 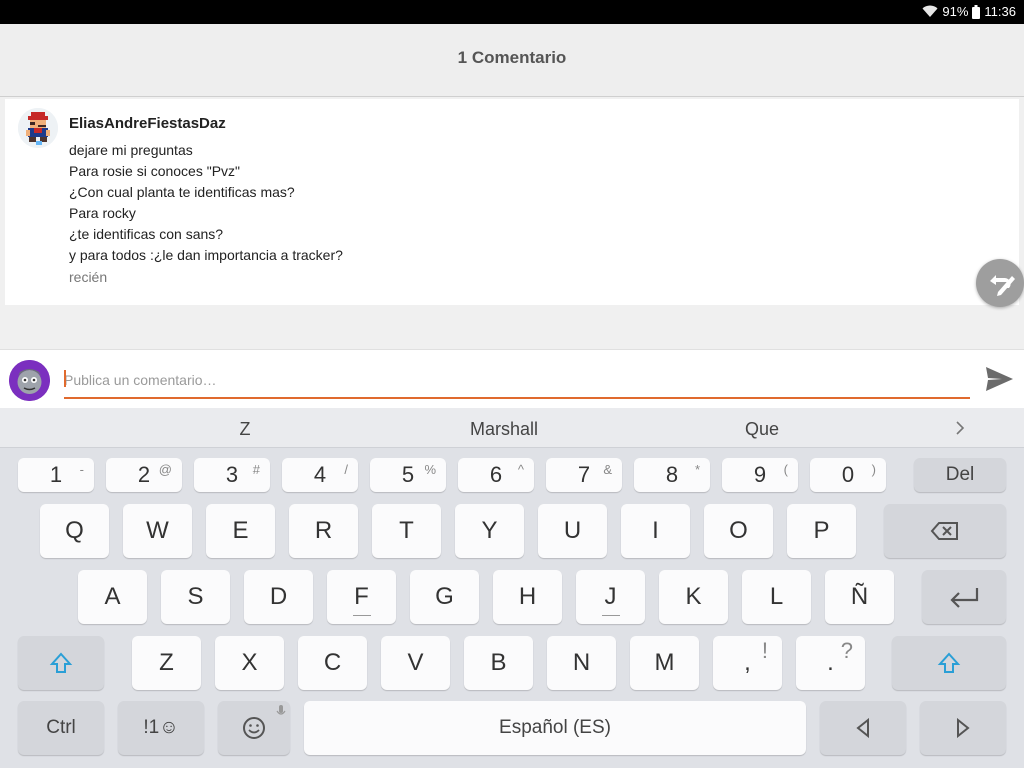 I want to click on key-y: Y, so click(x=489, y=531).